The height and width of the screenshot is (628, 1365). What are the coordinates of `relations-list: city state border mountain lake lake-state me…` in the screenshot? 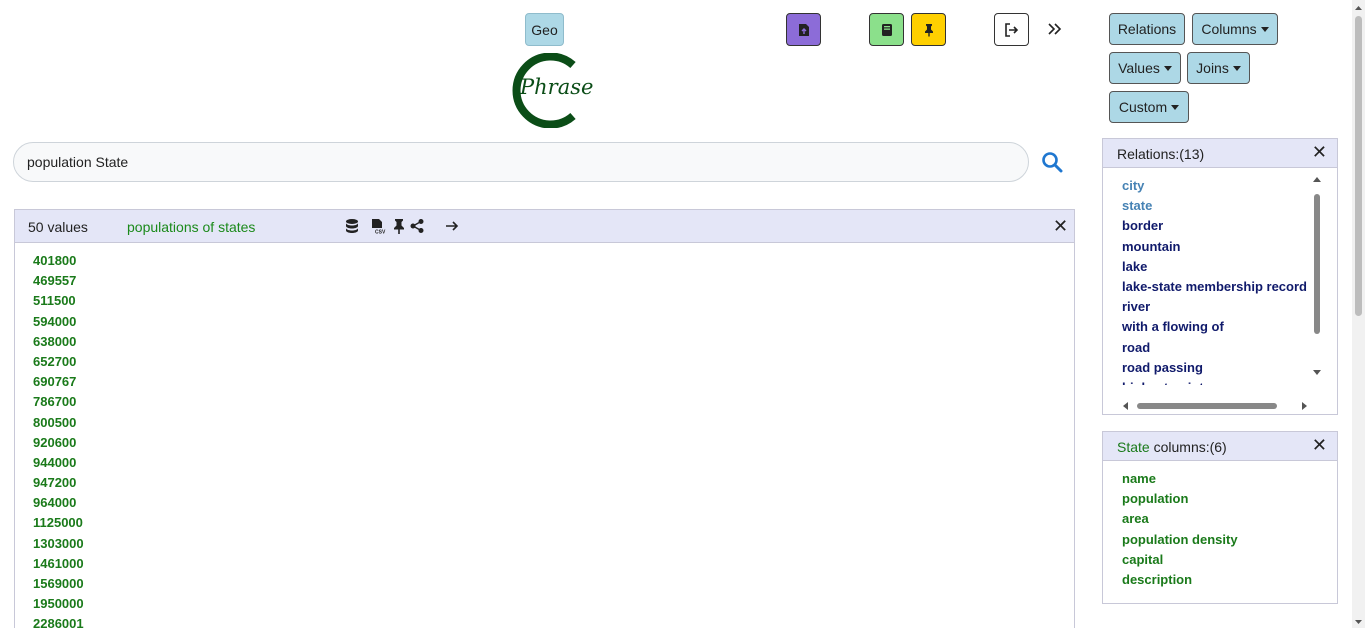 It's located at (1220, 291).